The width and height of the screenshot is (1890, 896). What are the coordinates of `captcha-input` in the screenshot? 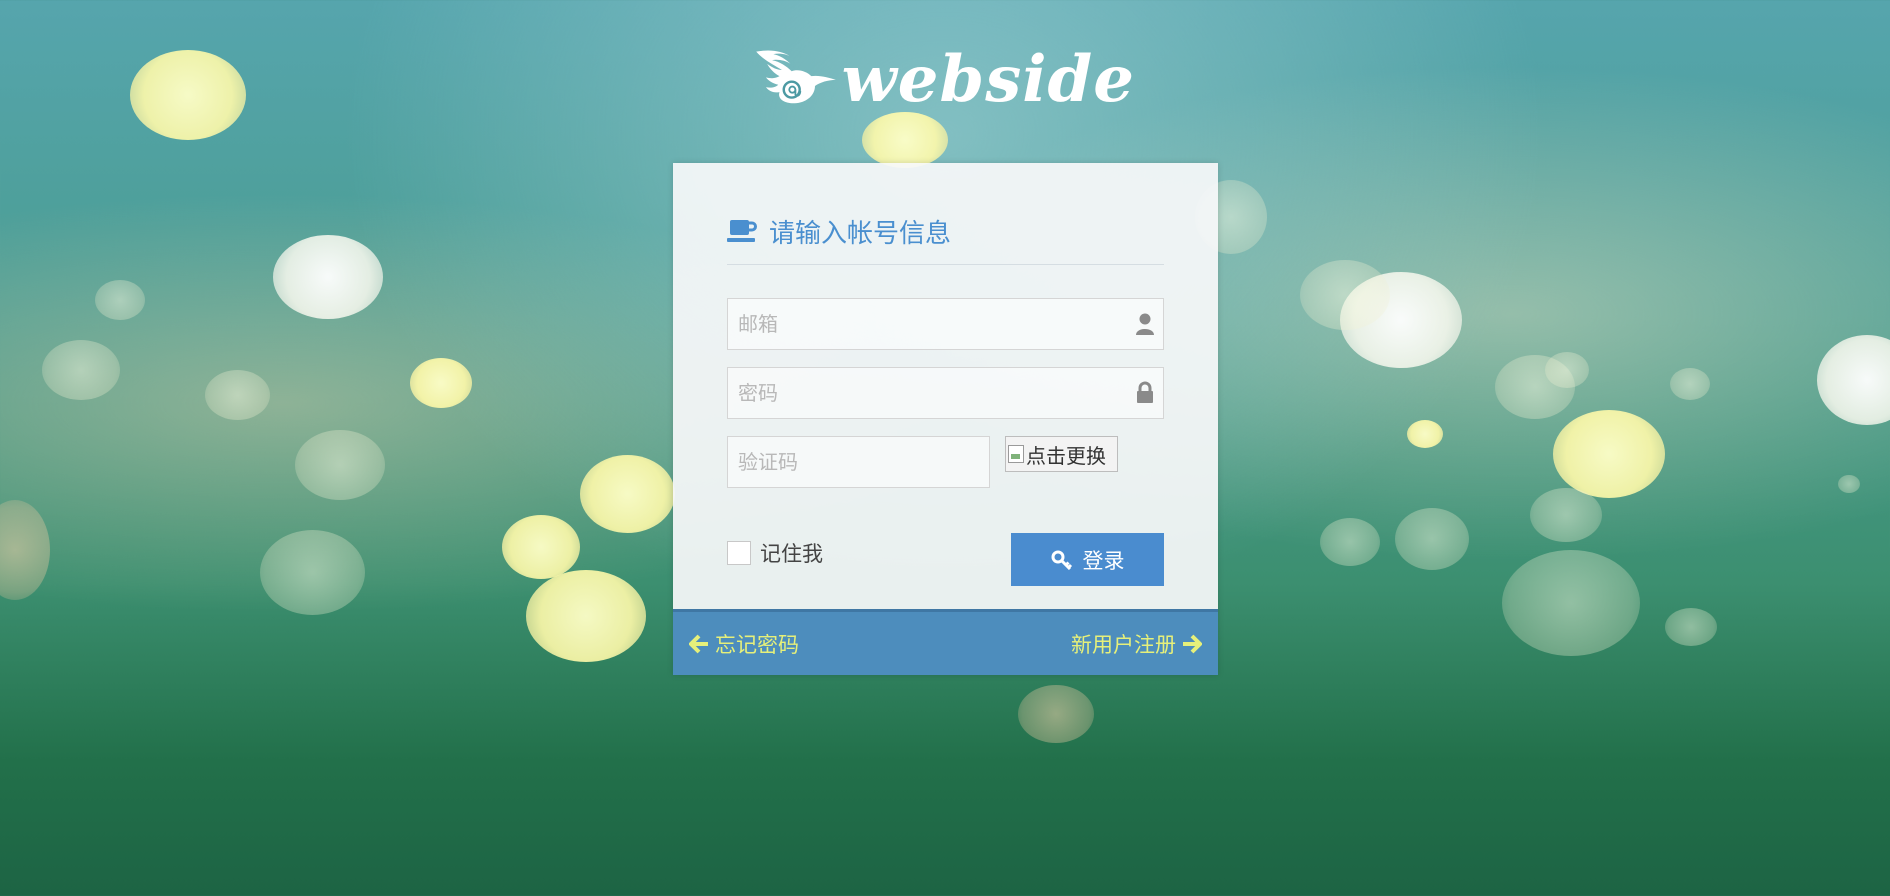 It's located at (858, 462).